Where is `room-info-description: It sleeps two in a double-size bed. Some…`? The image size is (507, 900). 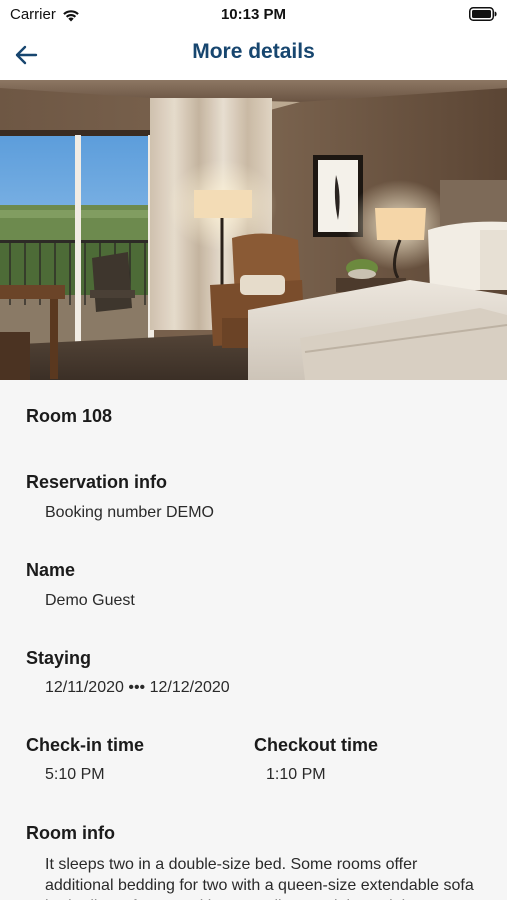
room-info-description: It sleeps two in a double-size bed. Some… is located at coordinates (259, 878).